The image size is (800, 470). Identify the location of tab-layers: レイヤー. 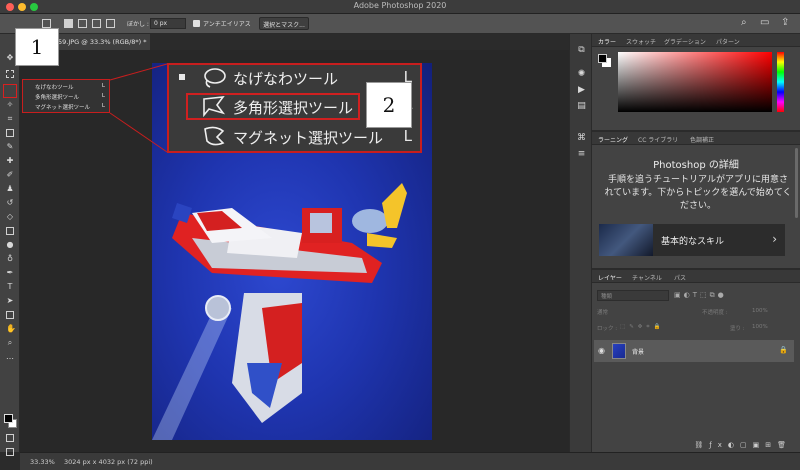
(610, 277).